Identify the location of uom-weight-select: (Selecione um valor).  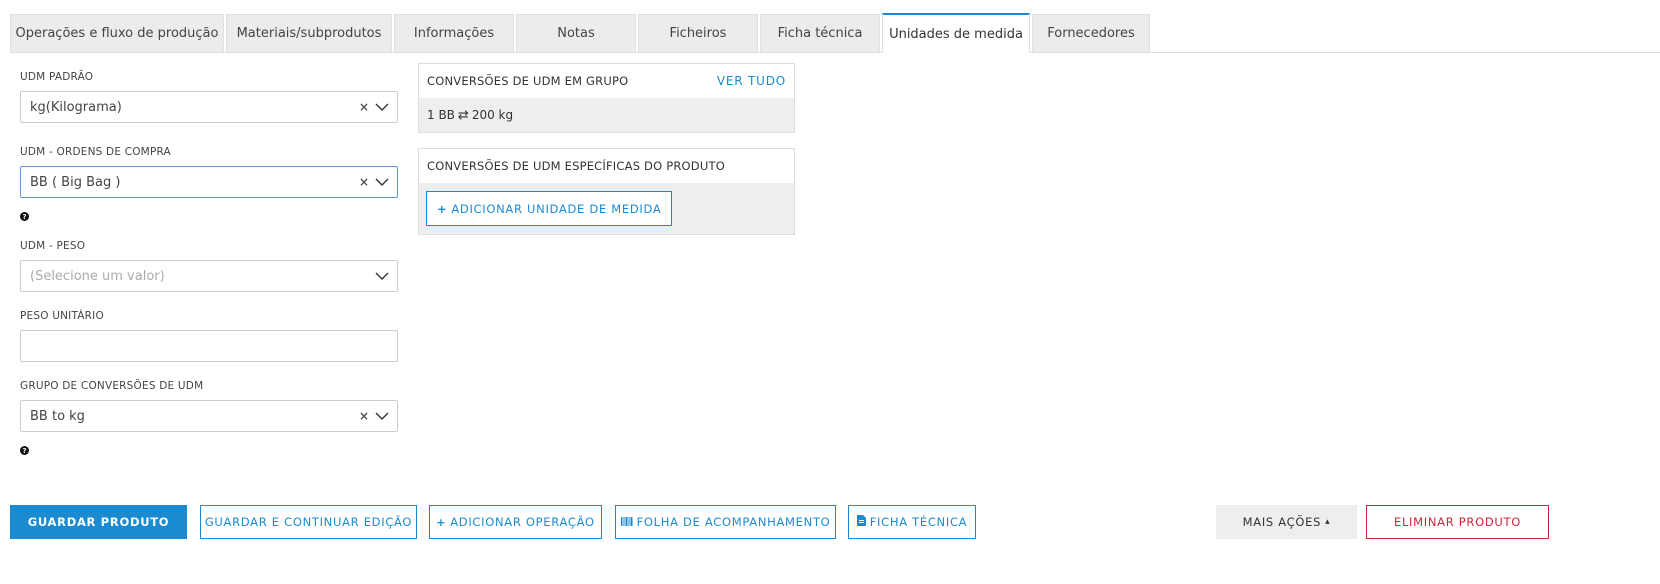
(209, 276).